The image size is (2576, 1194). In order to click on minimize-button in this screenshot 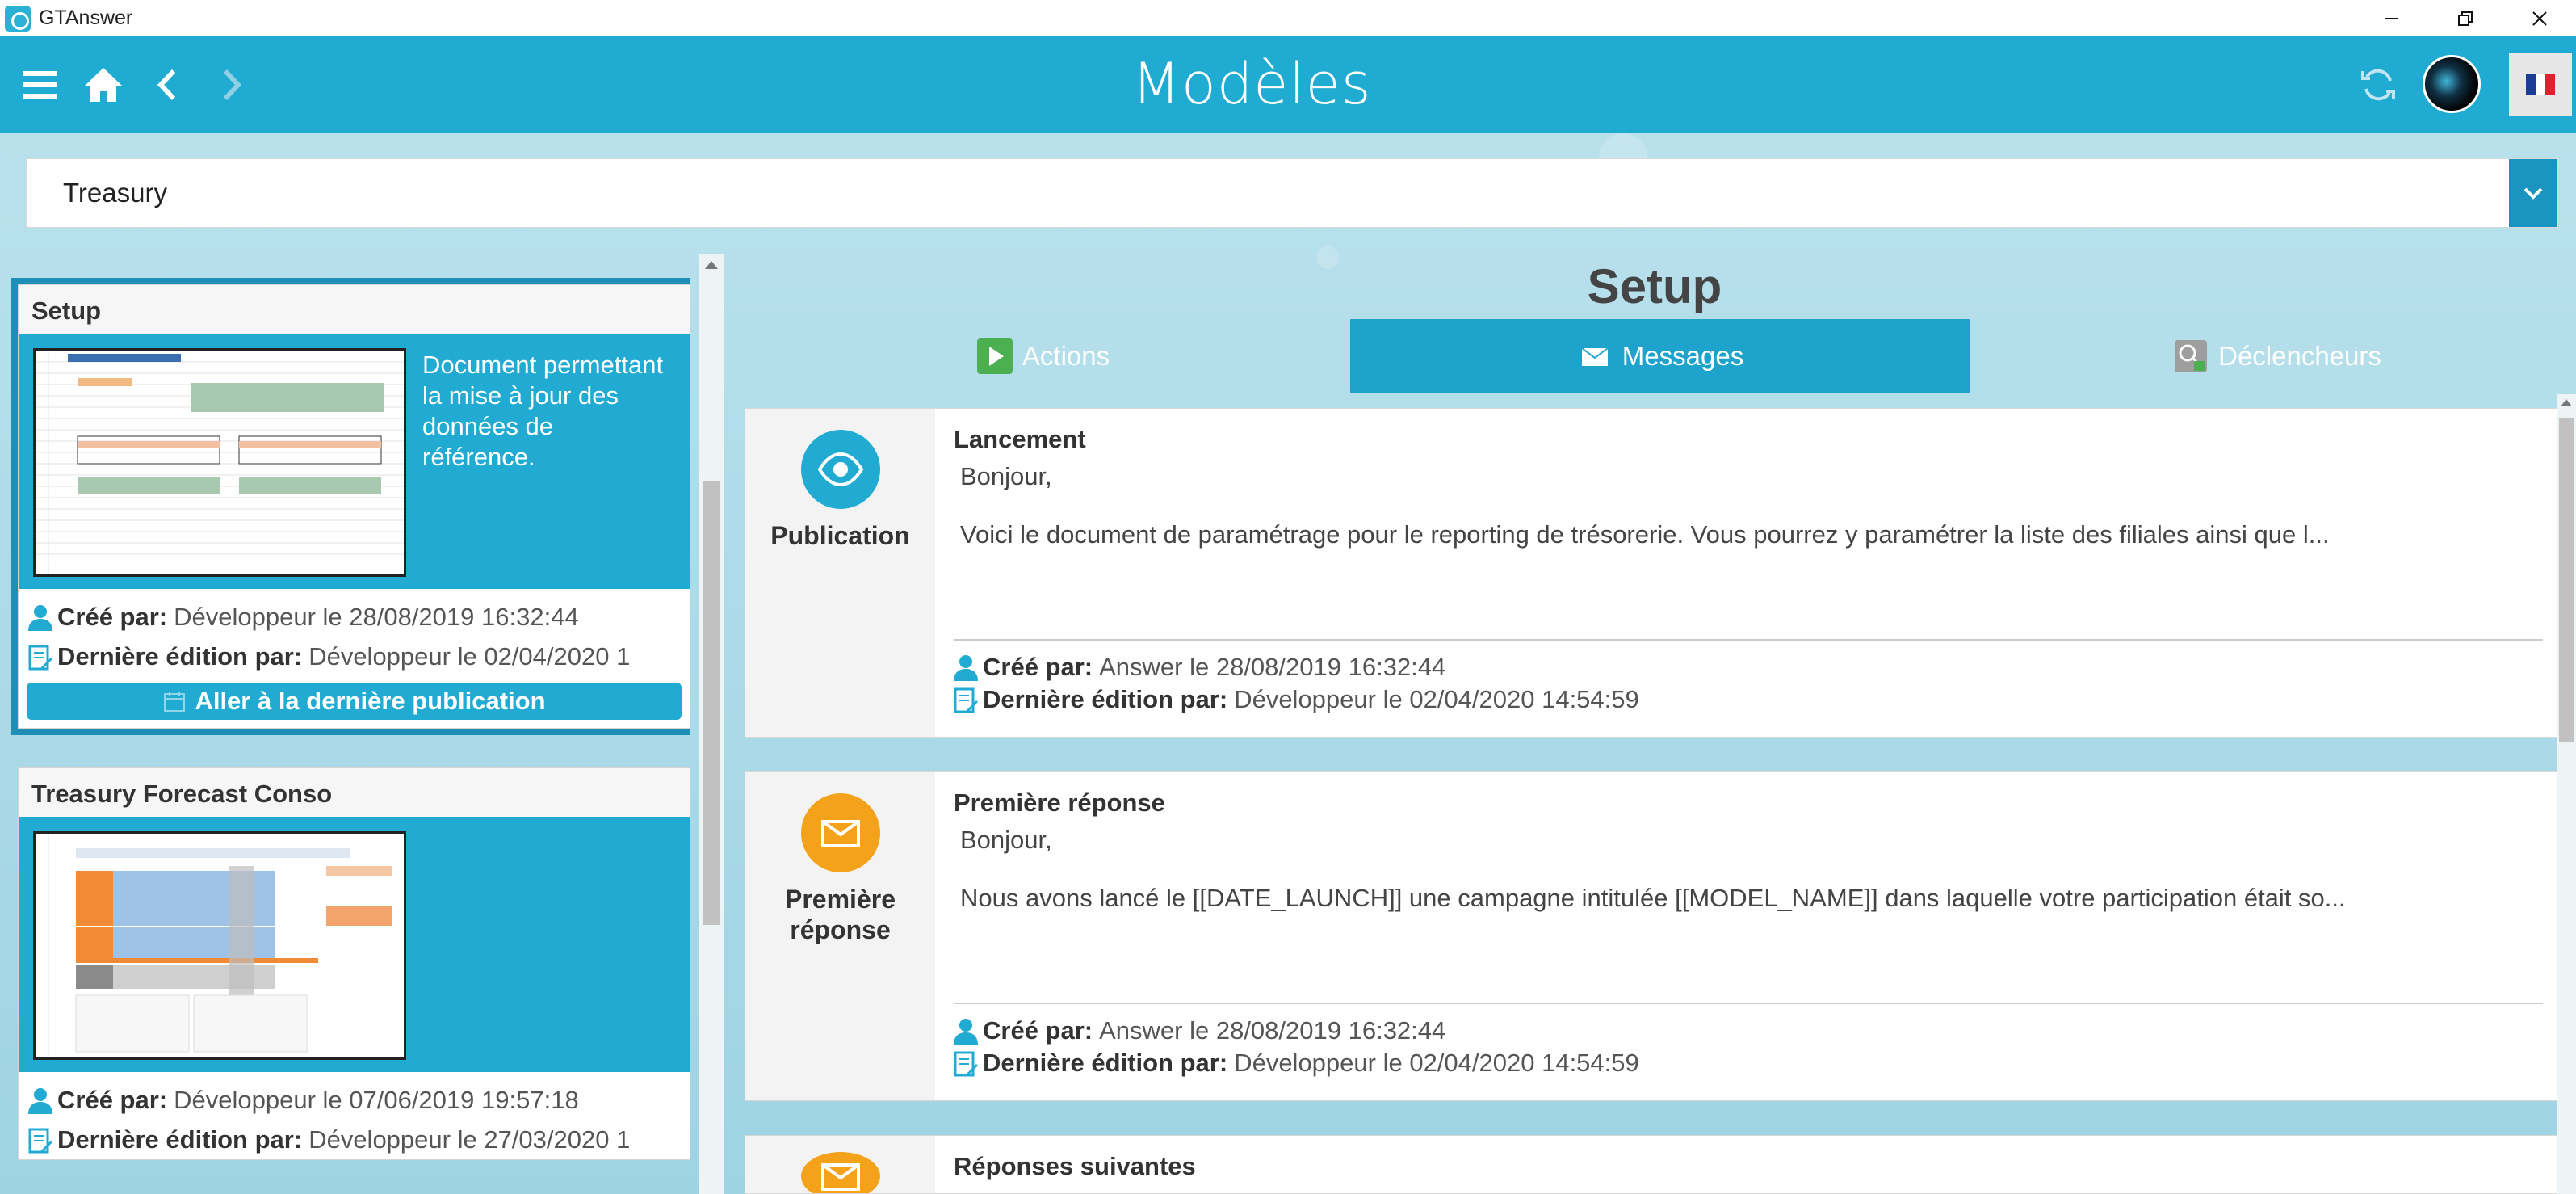, I will do `click(2391, 18)`.